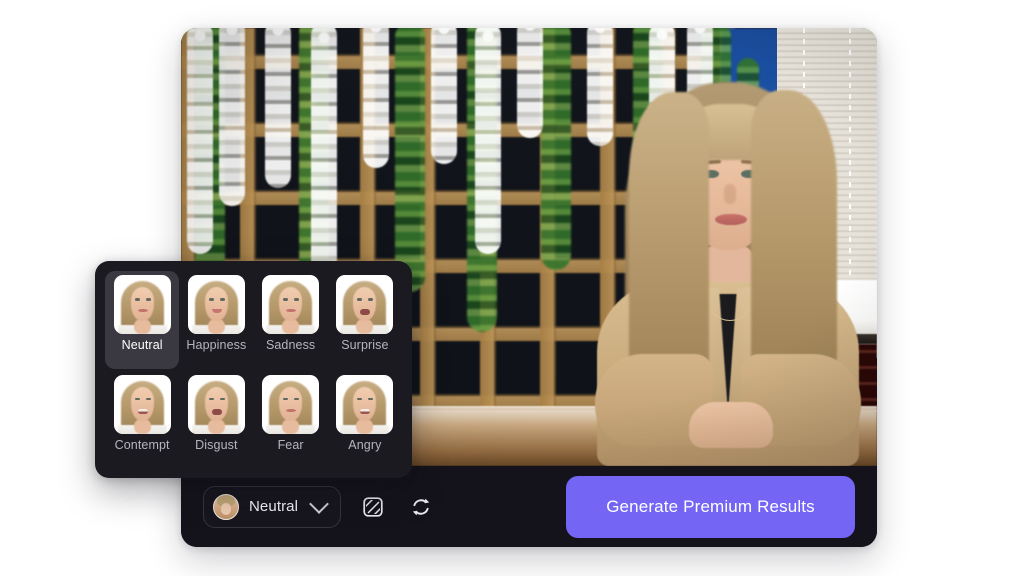  Describe the element at coordinates (731, 425) in the screenshot. I see `subject-hands` at that location.